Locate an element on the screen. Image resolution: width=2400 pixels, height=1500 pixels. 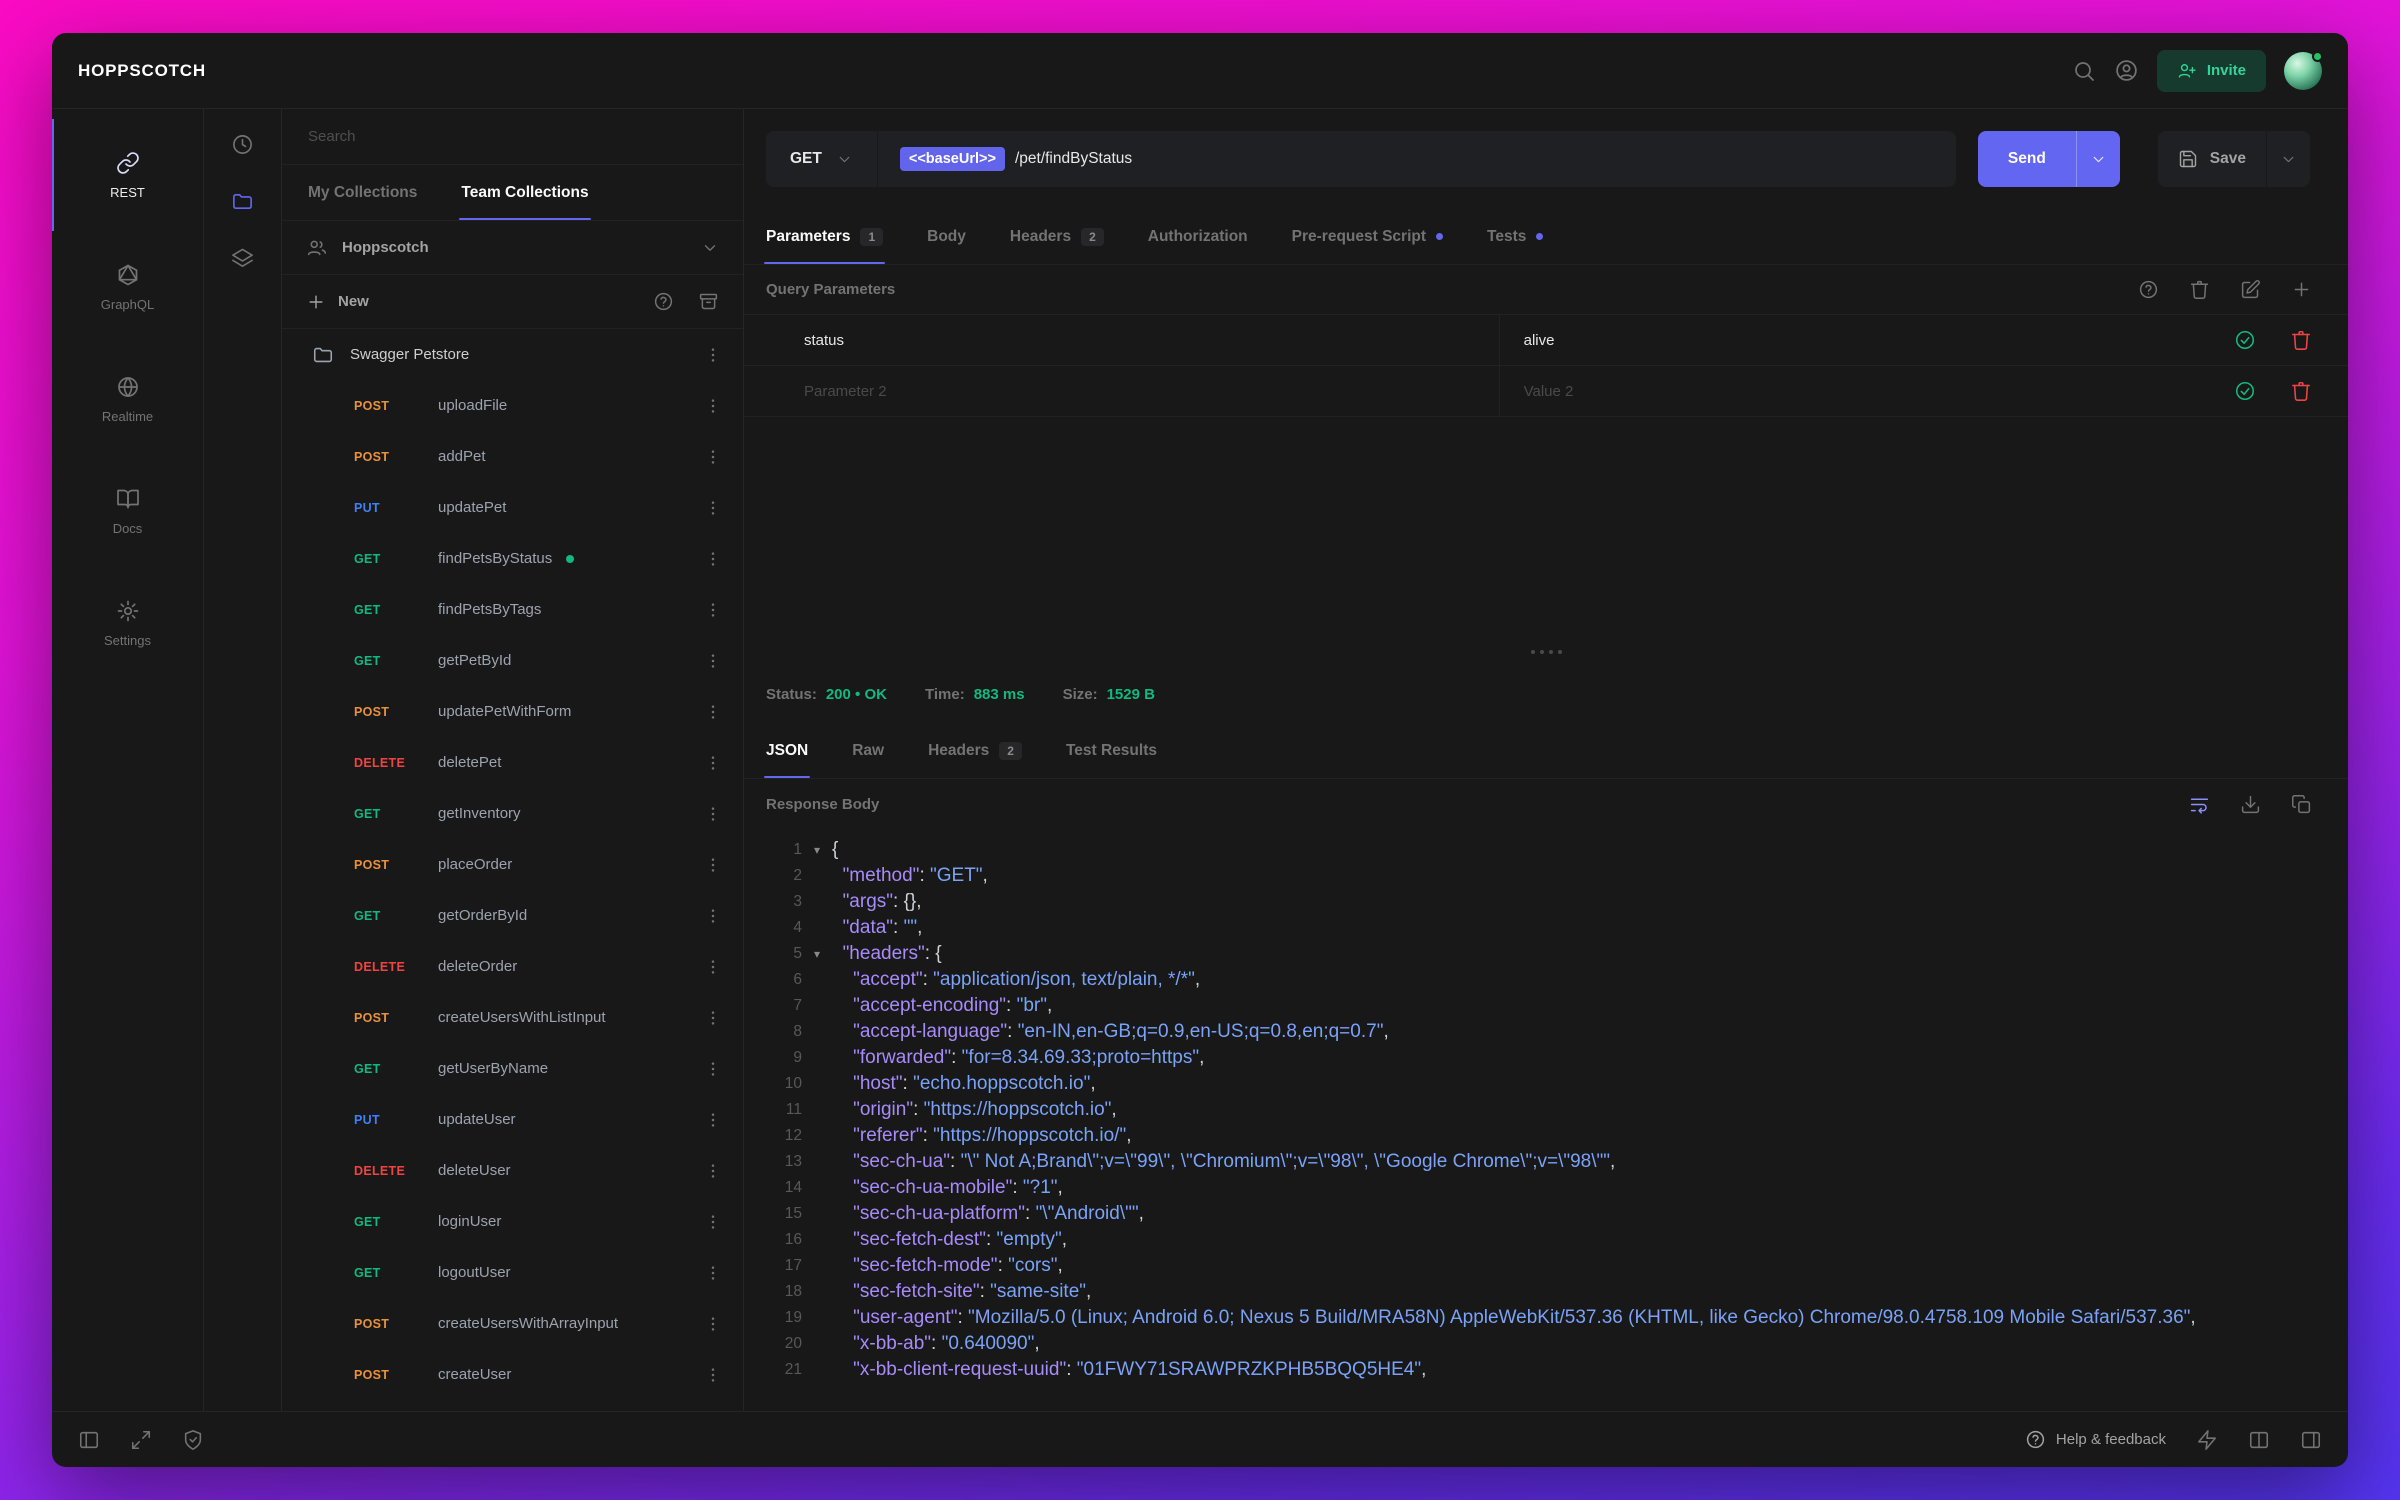
request-tab: Tests is located at coordinates (1515, 236).